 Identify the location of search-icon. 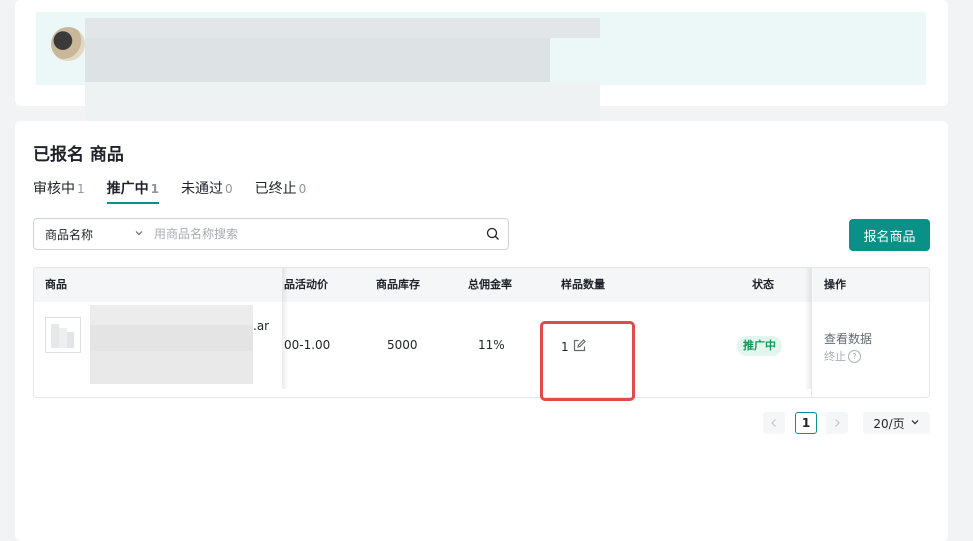
(493, 234).